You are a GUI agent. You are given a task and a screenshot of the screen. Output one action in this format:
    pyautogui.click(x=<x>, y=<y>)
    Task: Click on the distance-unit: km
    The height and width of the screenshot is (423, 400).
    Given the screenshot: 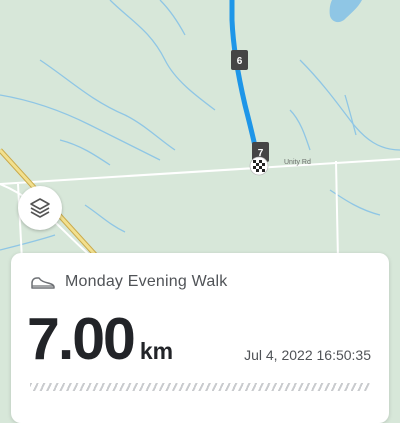 What is the action you would take?
    pyautogui.click(x=156, y=351)
    